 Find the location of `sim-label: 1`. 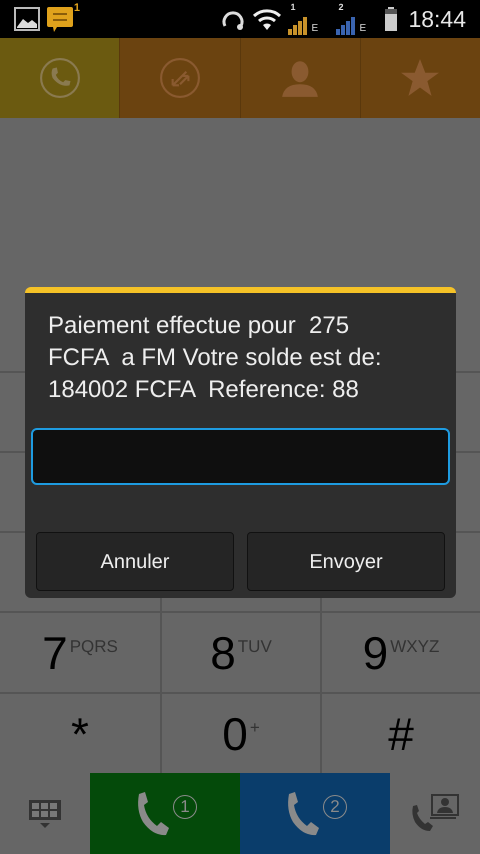

sim-label: 1 is located at coordinates (293, 7).